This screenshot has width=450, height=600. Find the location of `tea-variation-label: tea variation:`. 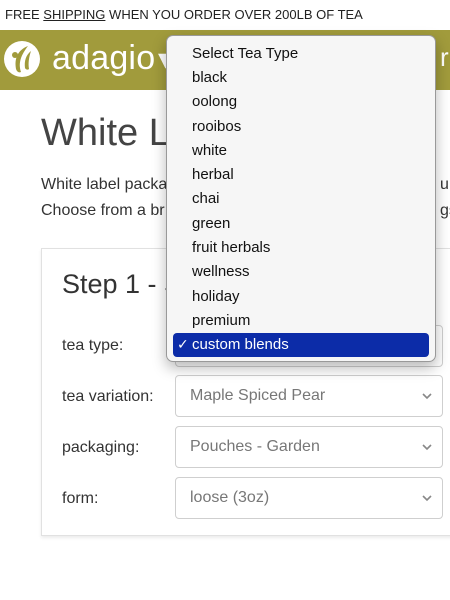

tea-variation-label: tea variation: is located at coordinates (108, 396).